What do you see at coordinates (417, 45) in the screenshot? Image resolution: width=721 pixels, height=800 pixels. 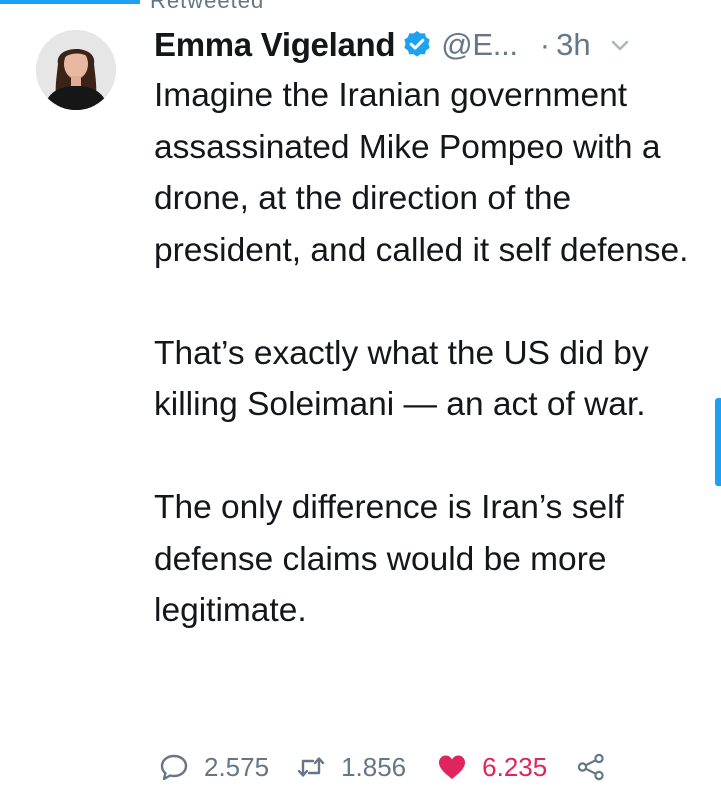 I see `verified-badge-icon` at bounding box center [417, 45].